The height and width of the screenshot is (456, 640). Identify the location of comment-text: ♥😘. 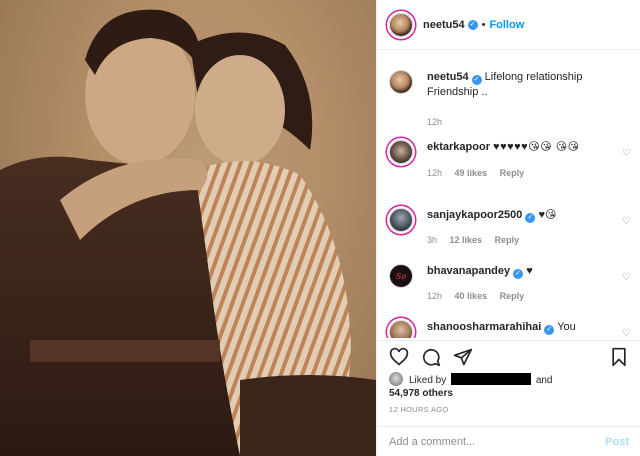
(547, 215).